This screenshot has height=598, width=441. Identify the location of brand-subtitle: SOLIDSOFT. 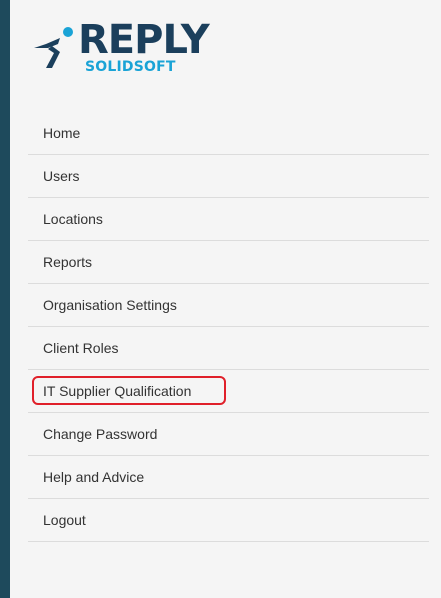
(130, 67).